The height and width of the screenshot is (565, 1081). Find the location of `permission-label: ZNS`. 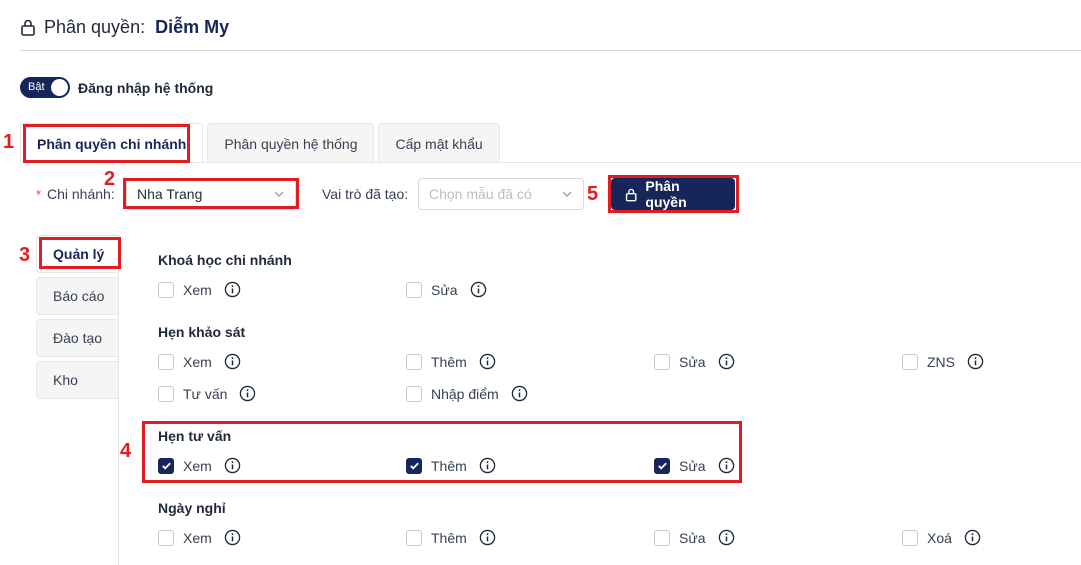

permission-label: ZNS is located at coordinates (941, 361).